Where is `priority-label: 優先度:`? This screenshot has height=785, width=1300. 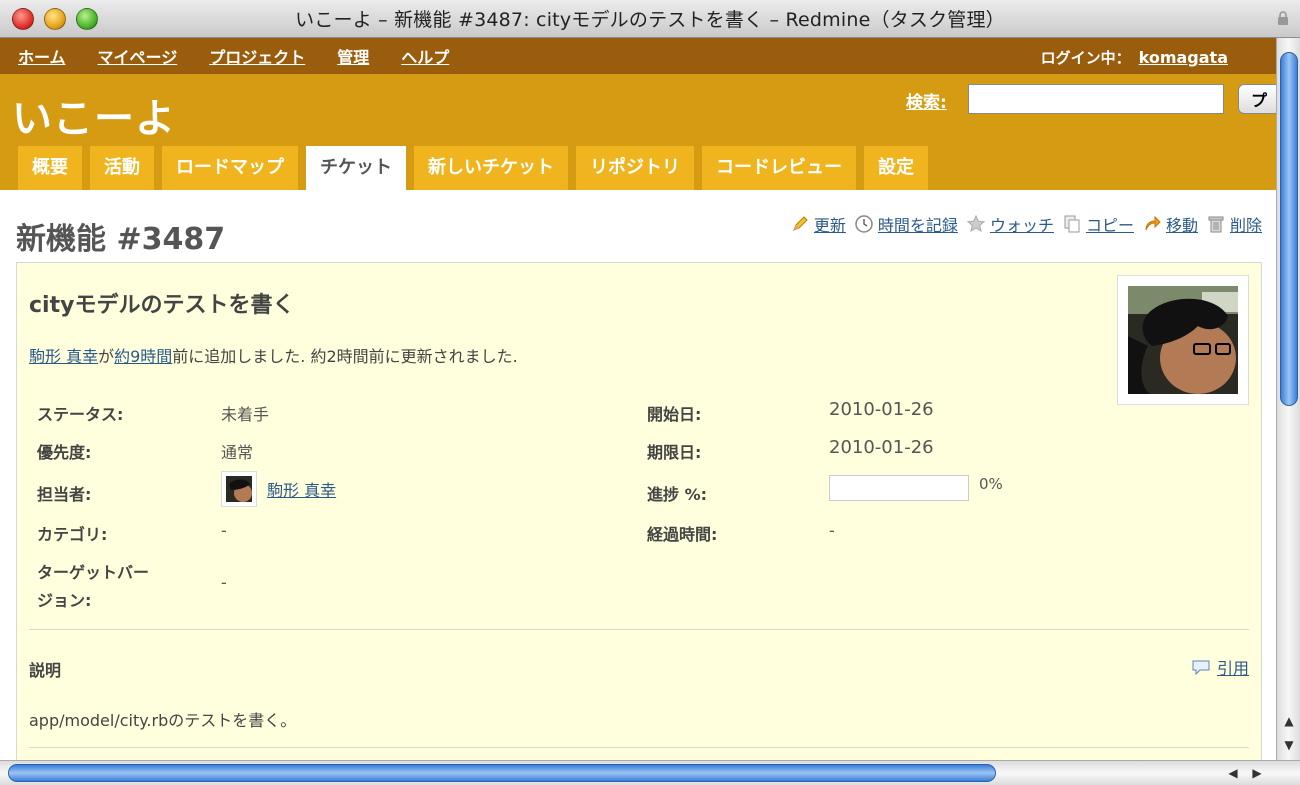 priority-label: 優先度: is located at coordinates (64, 452).